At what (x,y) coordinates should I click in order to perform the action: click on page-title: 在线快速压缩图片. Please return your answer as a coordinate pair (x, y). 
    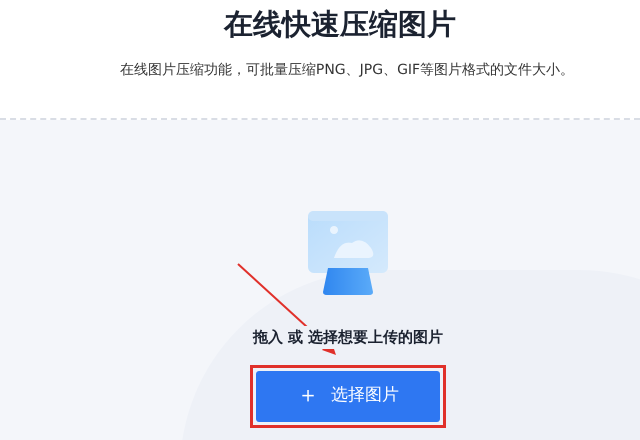
    Looking at the image, I should click on (340, 24).